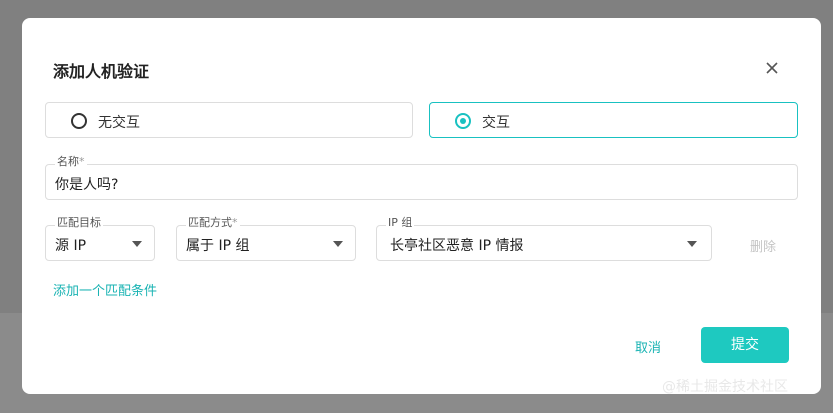 The width and height of the screenshot is (833, 413). I want to click on match-method-value: 属于 IP 组, so click(218, 246).